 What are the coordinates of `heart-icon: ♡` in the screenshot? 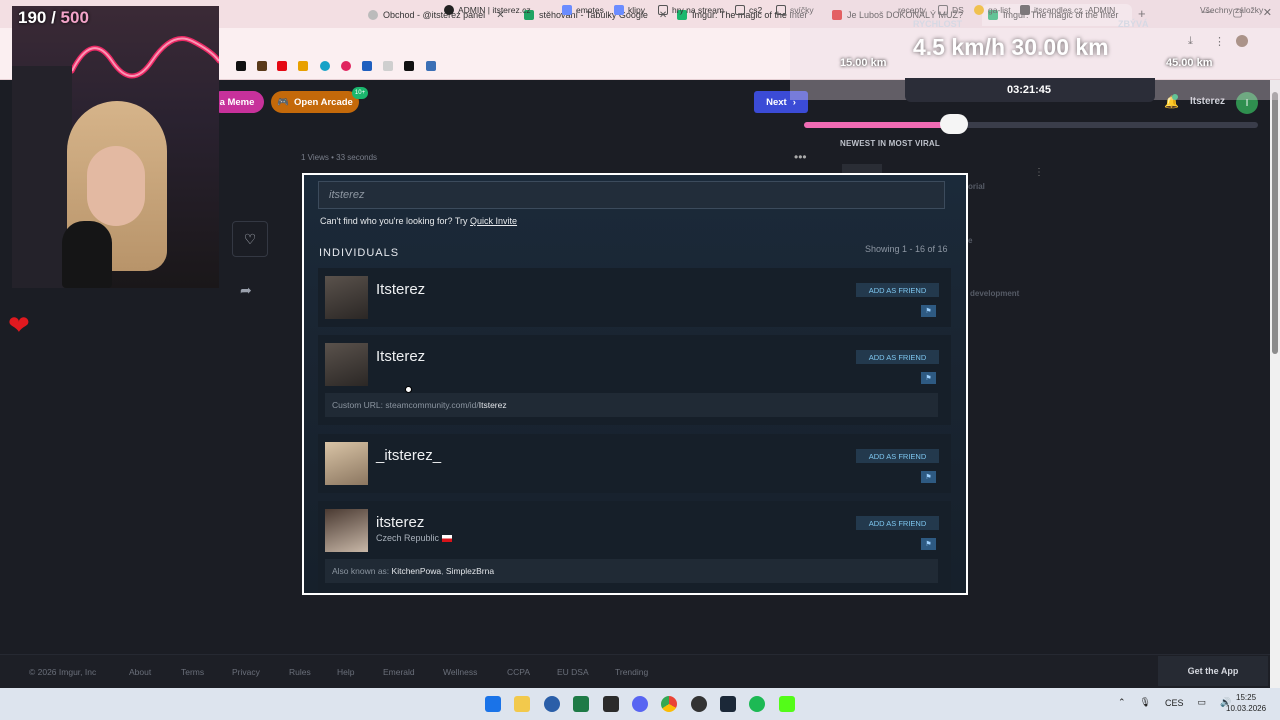 It's located at (250, 238).